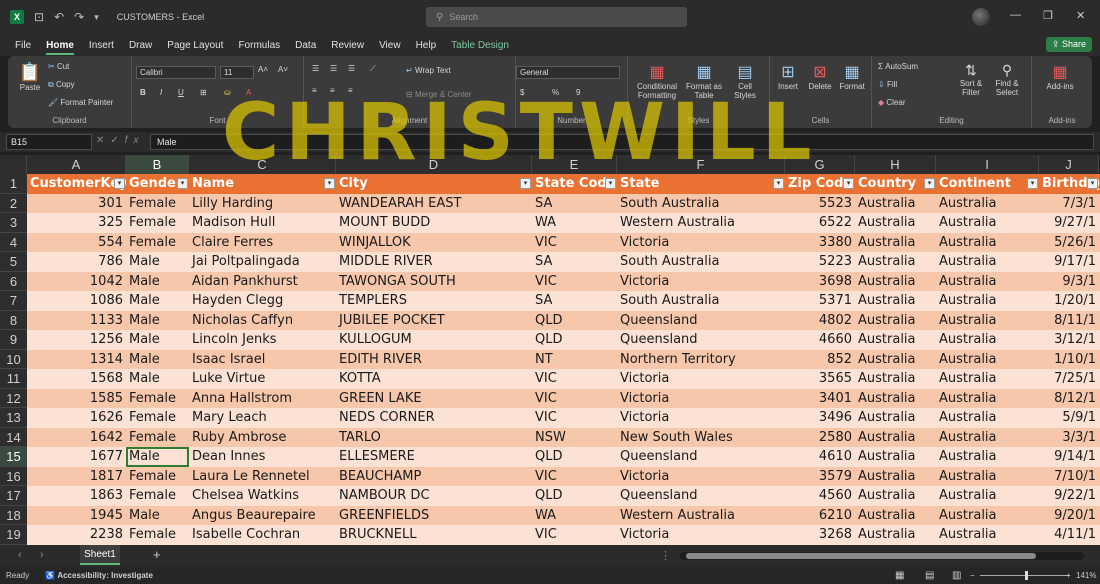 This screenshot has width=1100, height=584. I want to click on bold-icon: B, so click(143, 92).